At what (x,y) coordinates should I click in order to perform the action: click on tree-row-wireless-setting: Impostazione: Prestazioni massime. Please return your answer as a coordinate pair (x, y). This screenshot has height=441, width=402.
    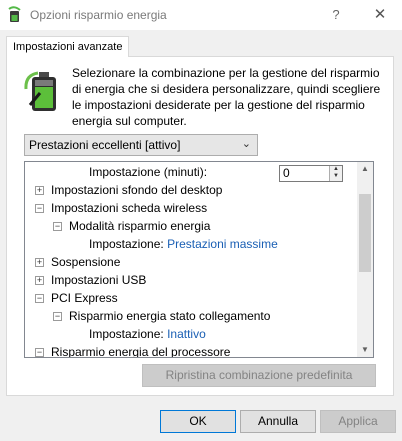
    Looking at the image, I should click on (183, 244).